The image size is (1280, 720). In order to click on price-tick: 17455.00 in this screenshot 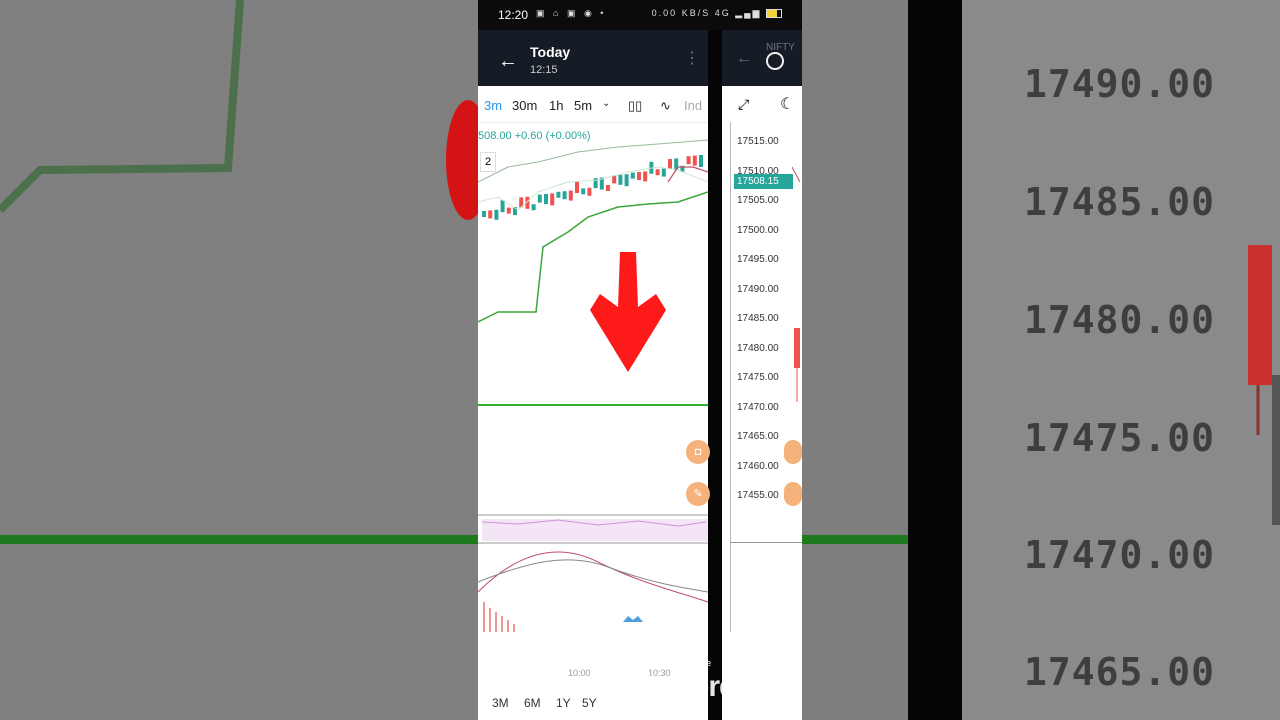, I will do `click(758, 495)`.